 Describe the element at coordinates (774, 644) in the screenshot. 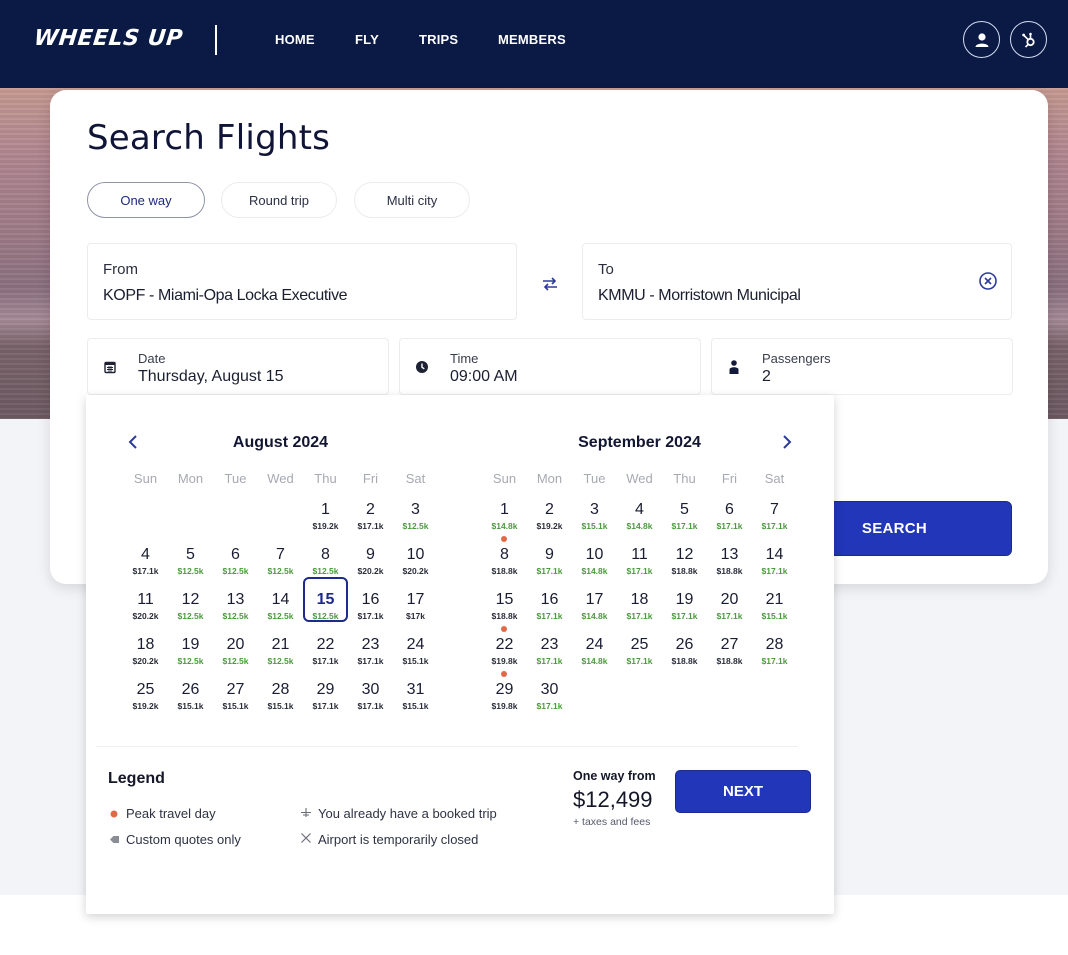

I see `calendar-day: 28 $17.1k` at that location.